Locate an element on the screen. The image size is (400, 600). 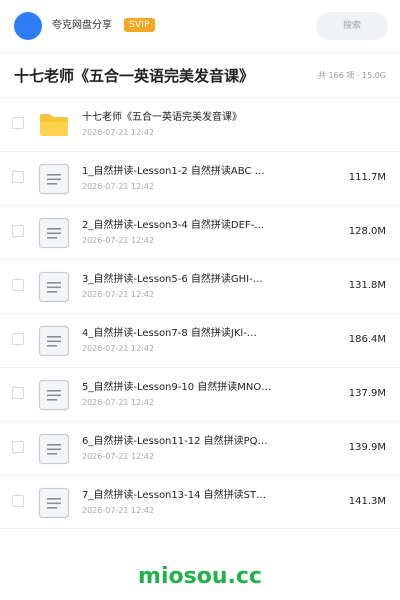
folder-title-row: 十七老师《五合一英语完美发音课》 共 166 项 · 15.0G is located at coordinates (200, 75).